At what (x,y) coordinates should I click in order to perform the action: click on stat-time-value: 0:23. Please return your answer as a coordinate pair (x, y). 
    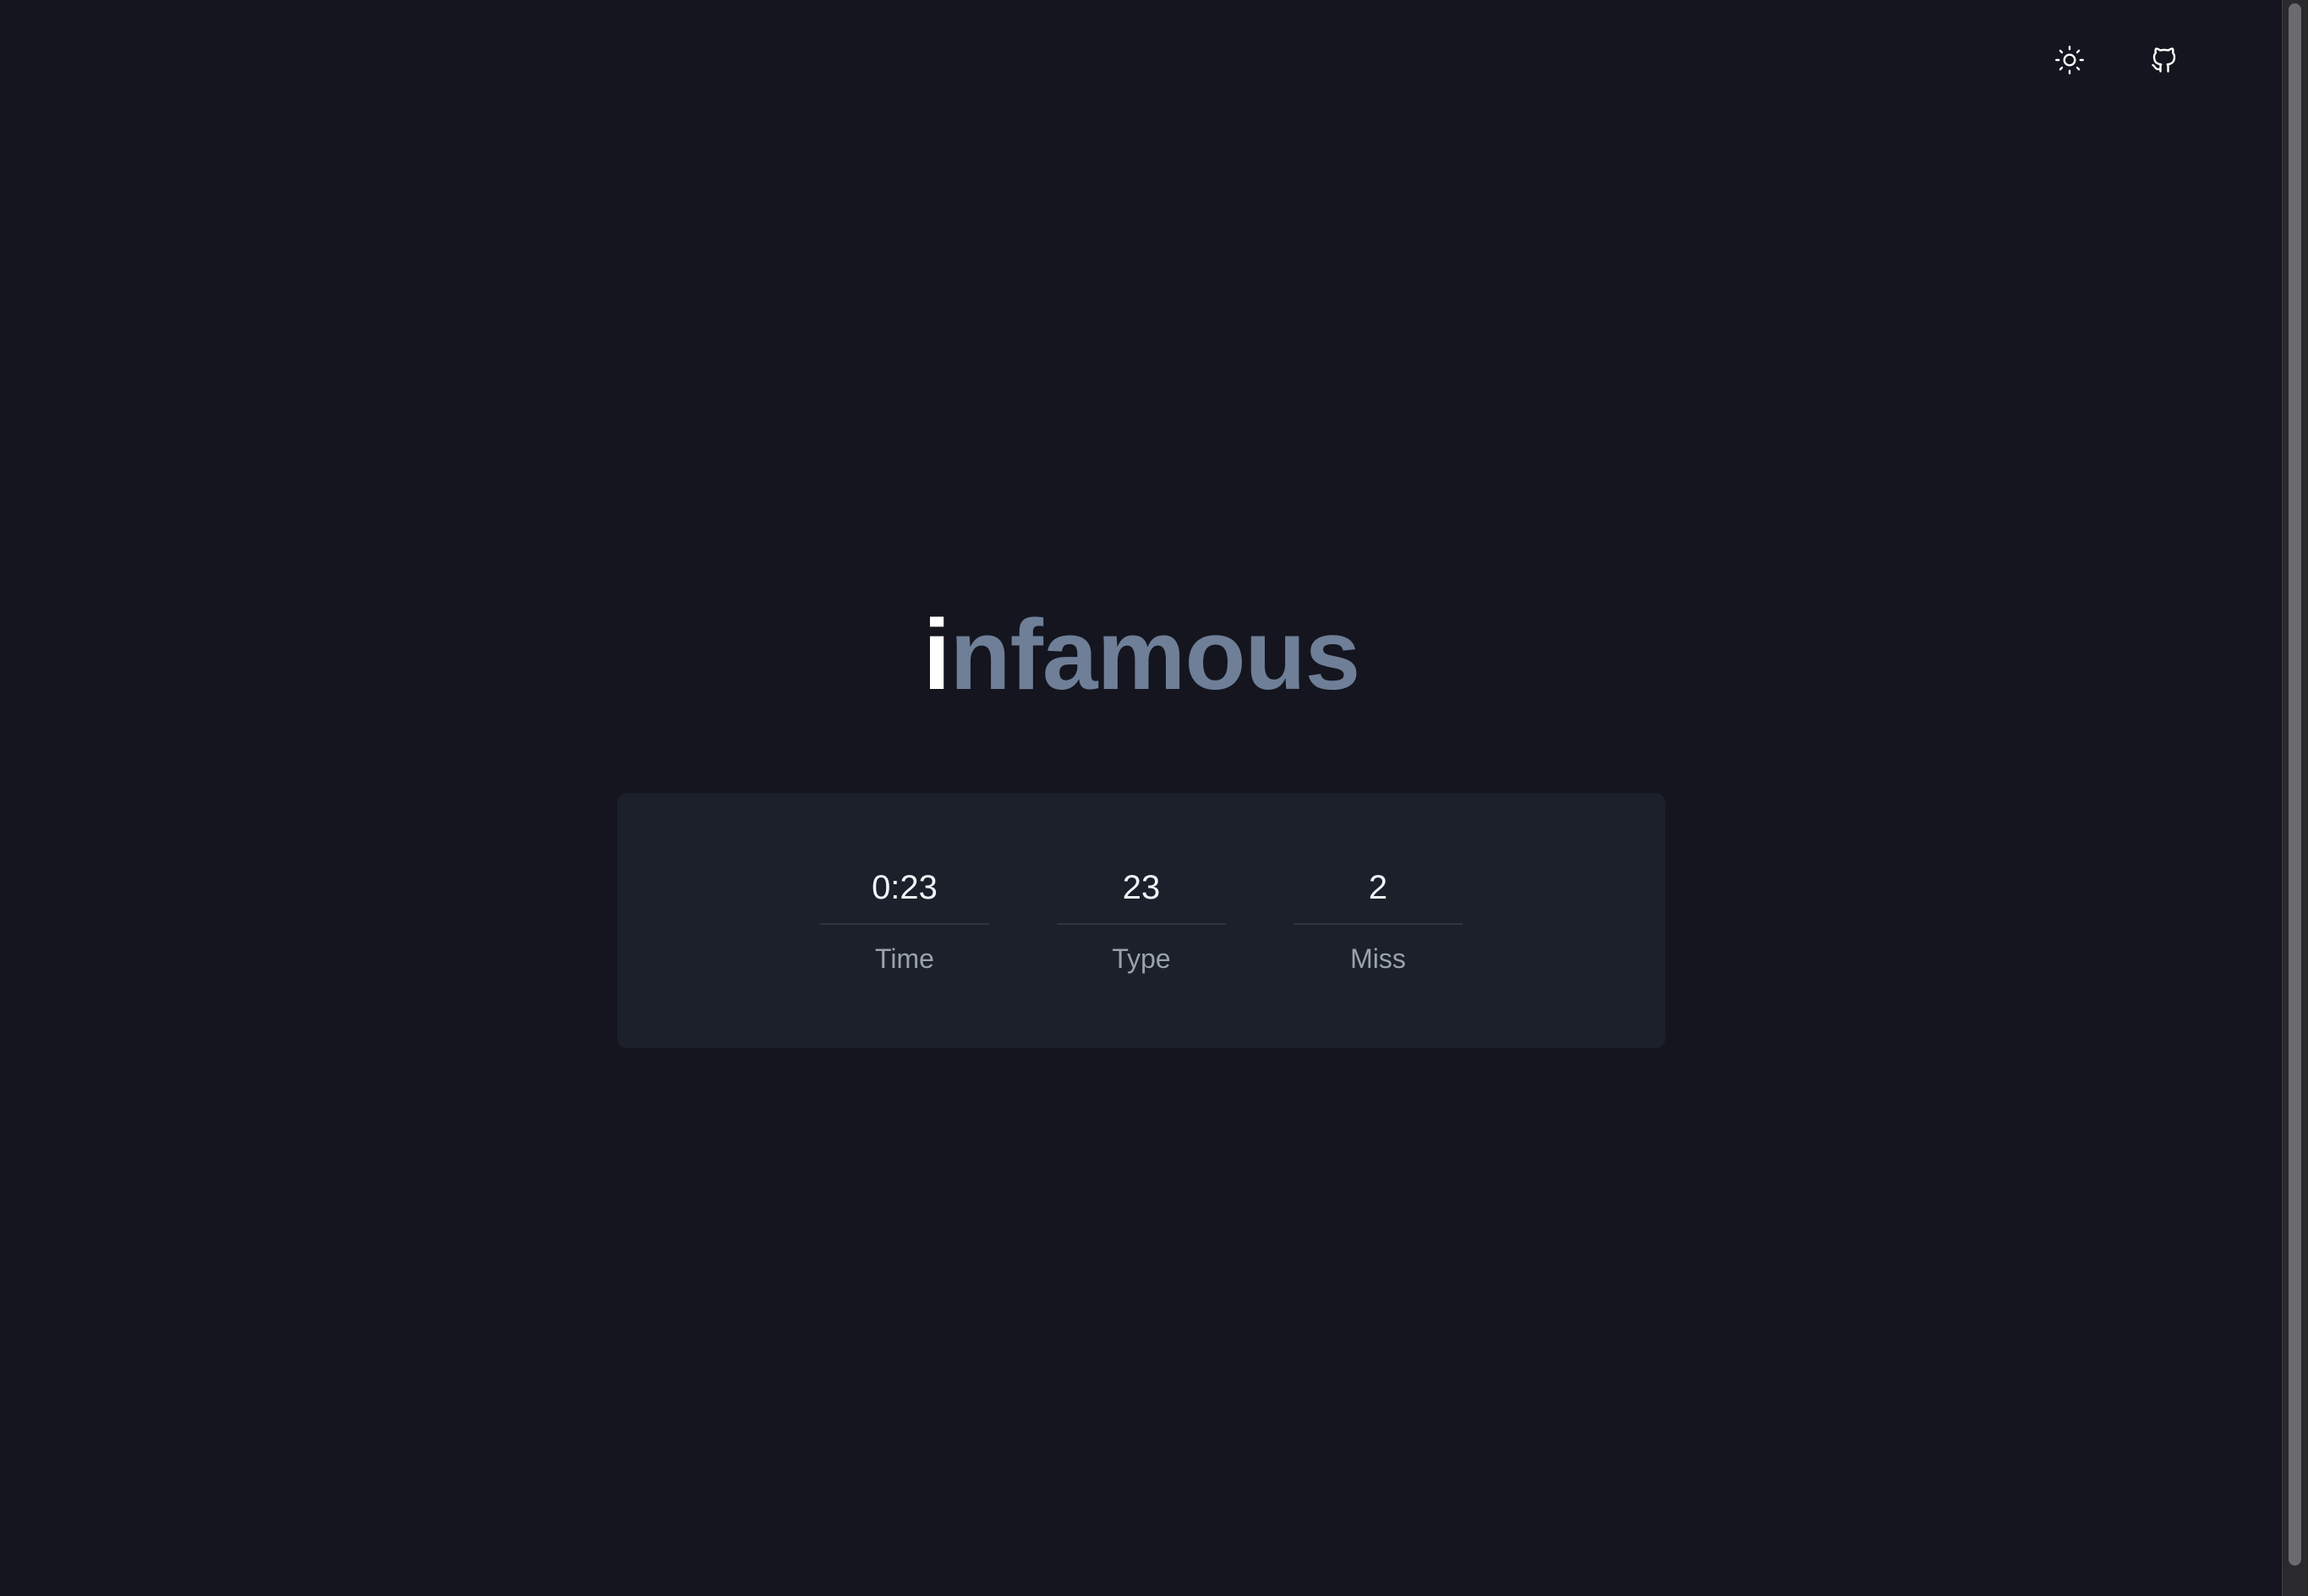
    Looking at the image, I should click on (904, 893).